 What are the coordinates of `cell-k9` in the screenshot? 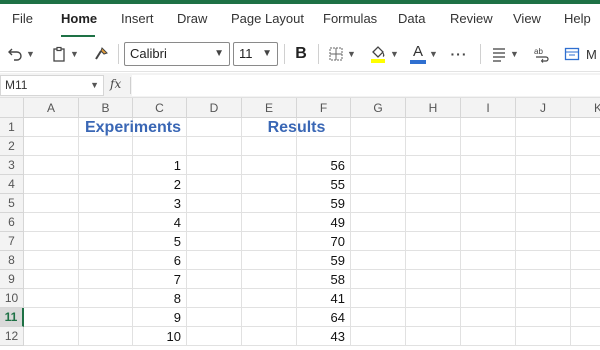 It's located at (585, 279).